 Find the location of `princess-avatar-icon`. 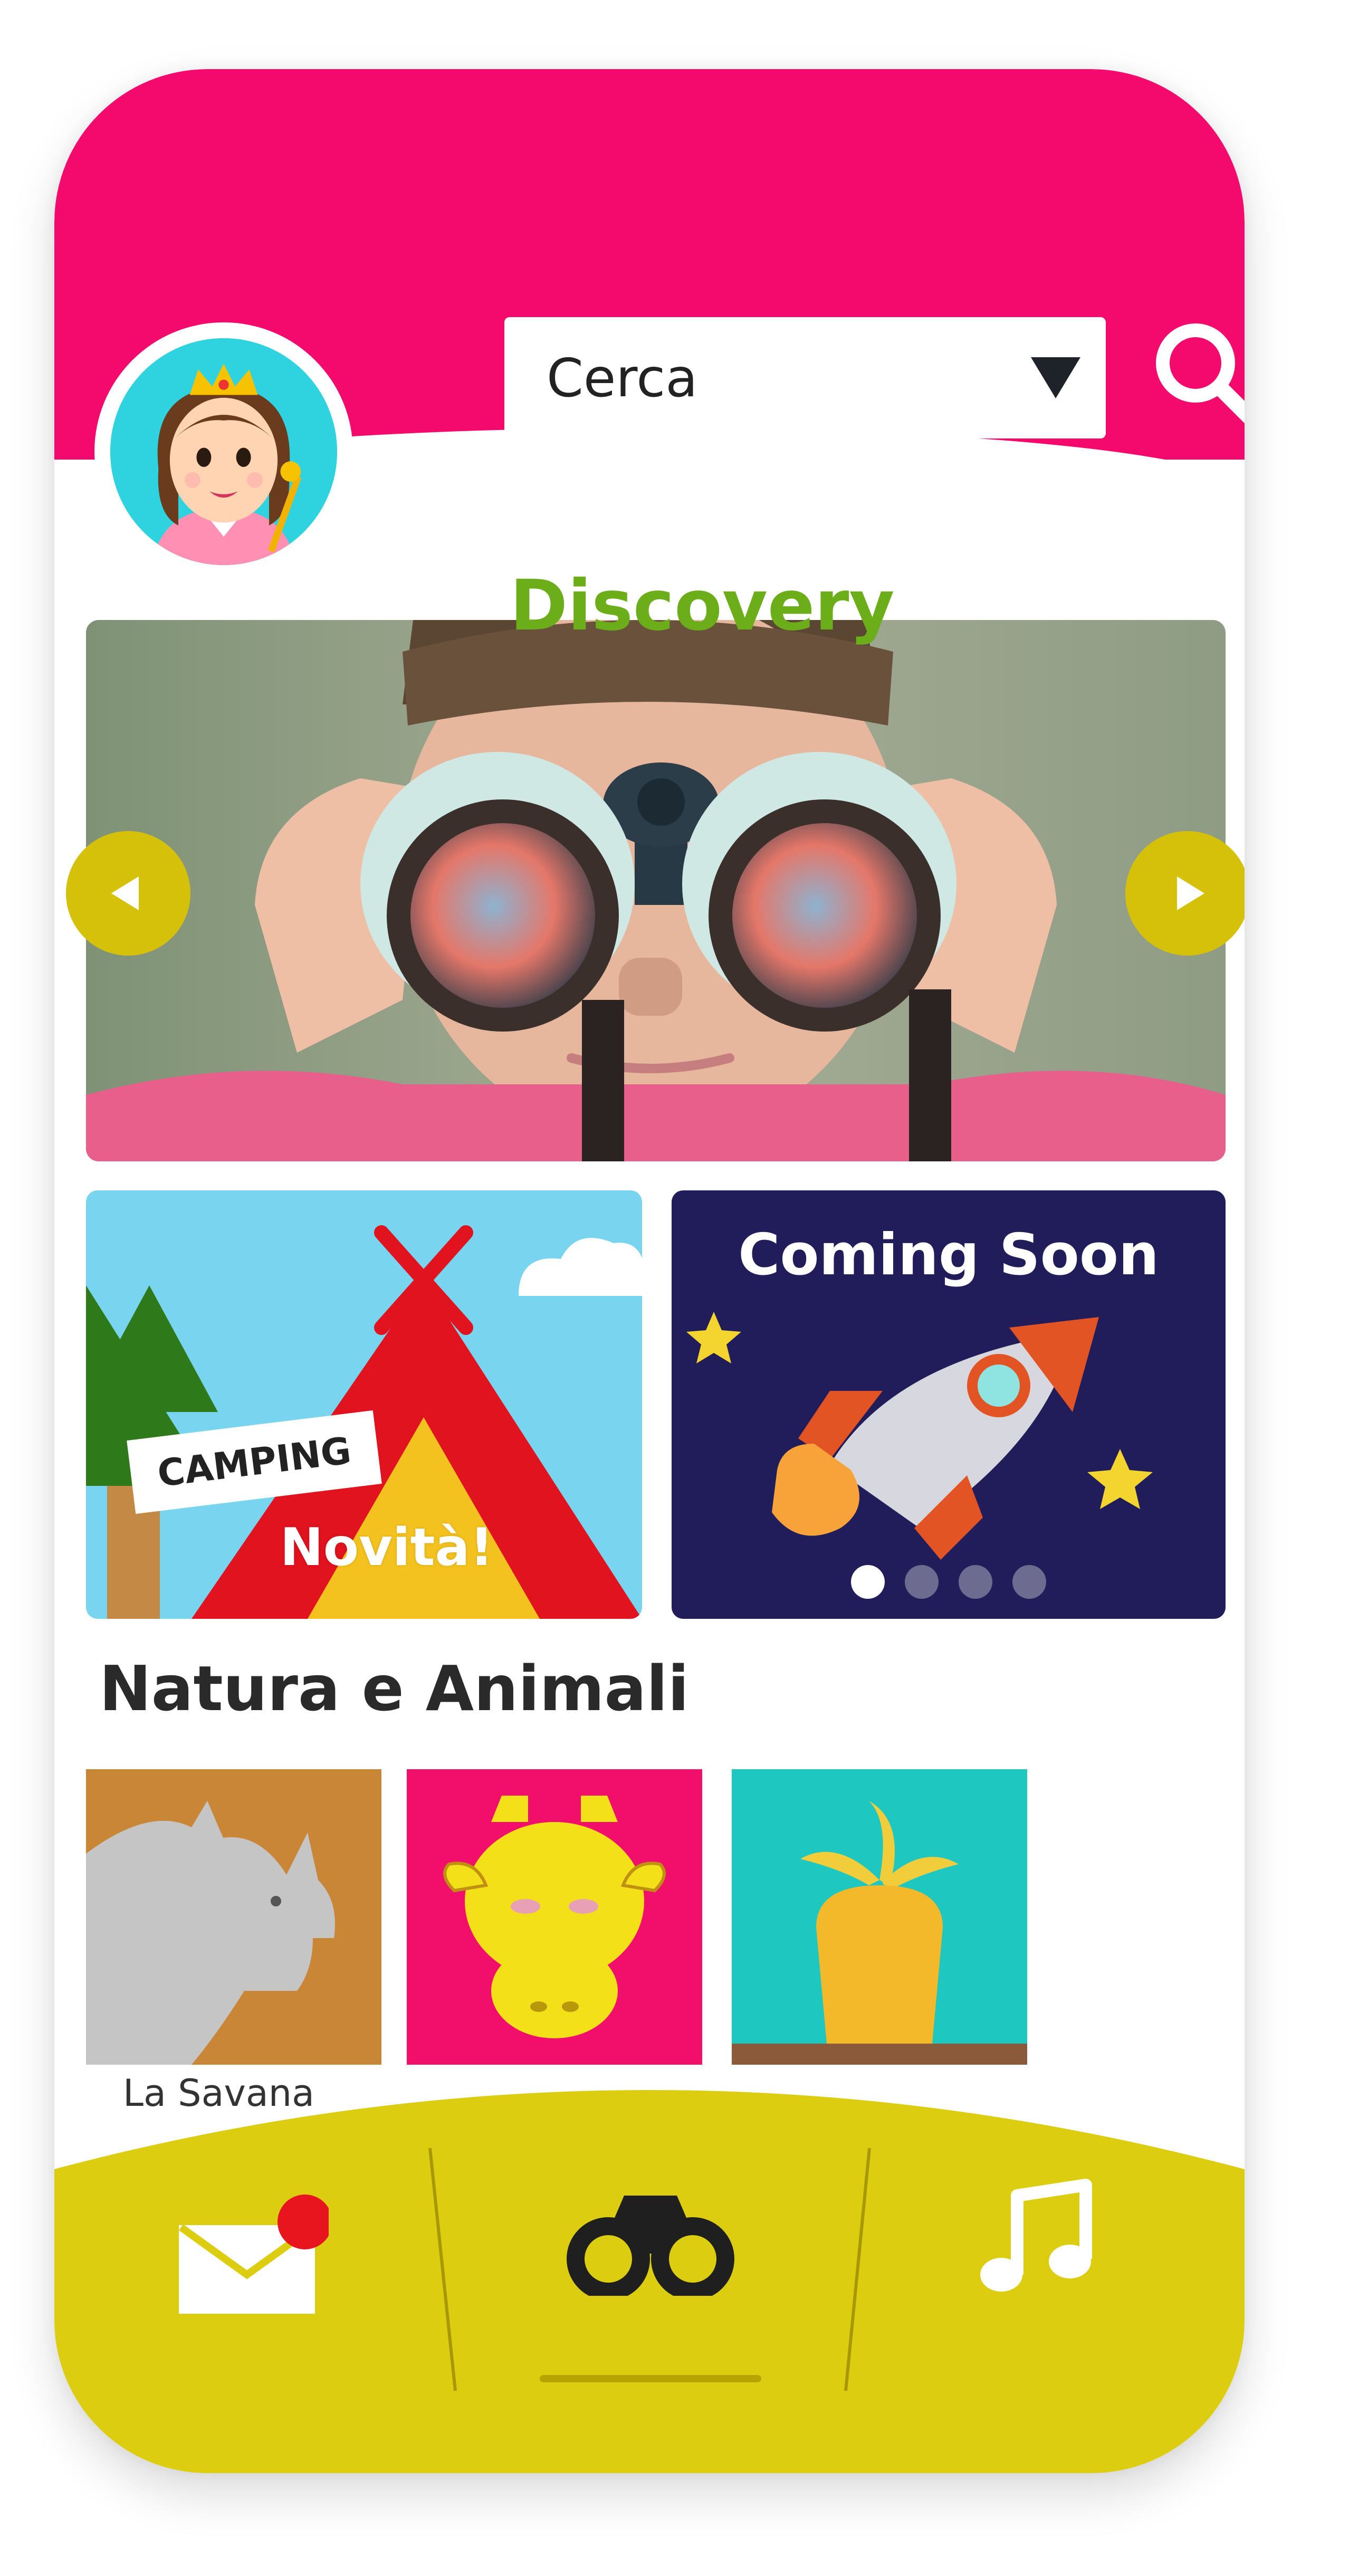

princess-avatar-icon is located at coordinates (224, 451).